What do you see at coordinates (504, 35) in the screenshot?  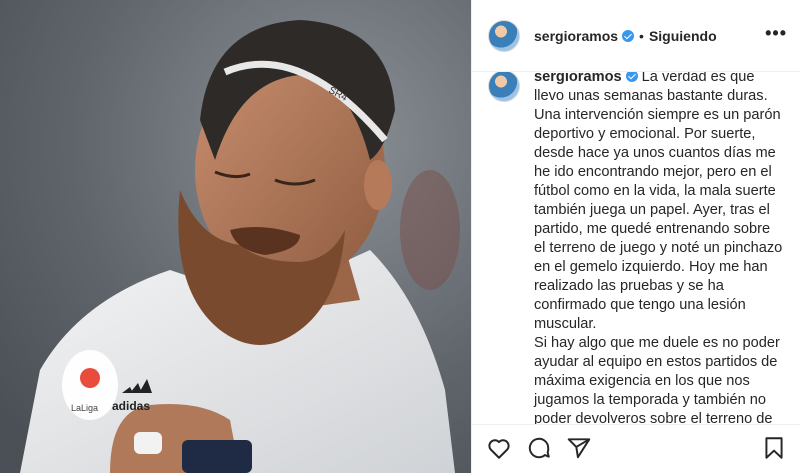 I see `avatar` at bounding box center [504, 35].